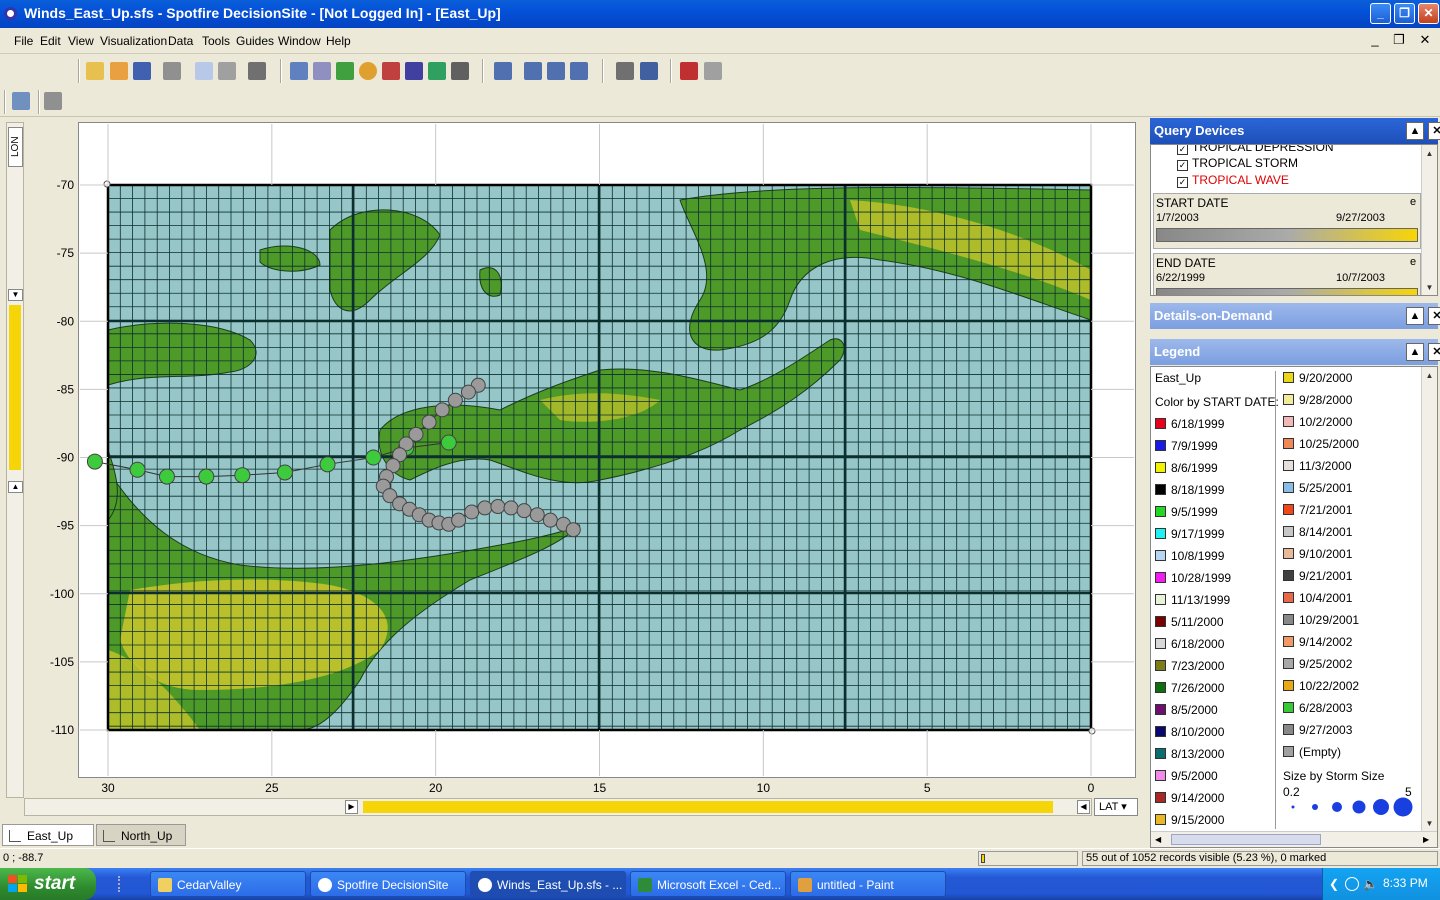 This screenshot has height=900, width=1440. Describe the element at coordinates (1189, 798) in the screenshot. I see `legend-item: 9/14/2000` at that location.